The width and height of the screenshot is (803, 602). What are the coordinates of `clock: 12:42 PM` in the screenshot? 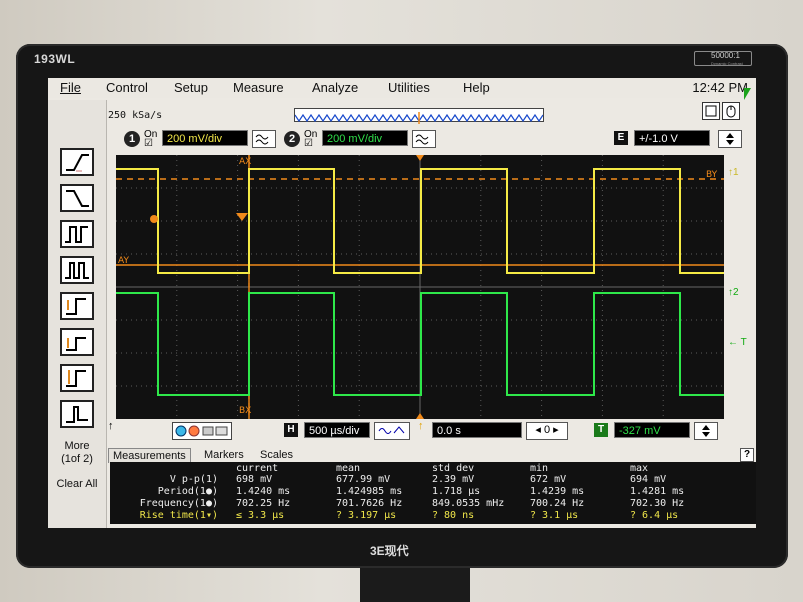 It's located at (720, 87).